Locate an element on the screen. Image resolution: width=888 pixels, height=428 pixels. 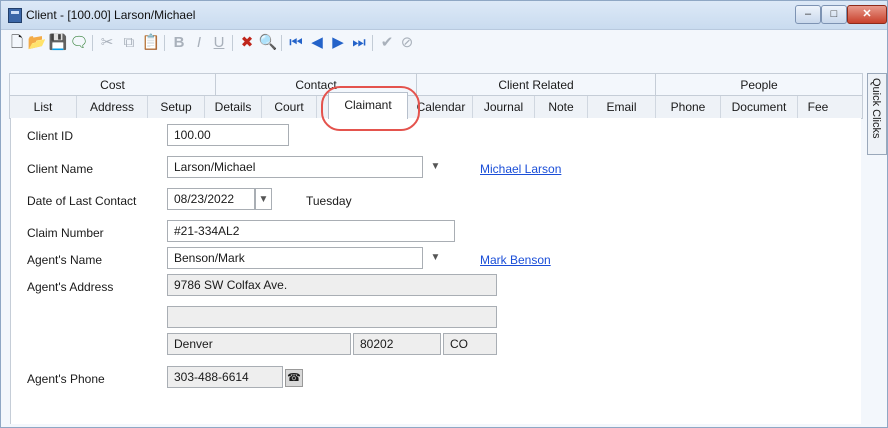
agent-state-field: CO is located at coordinates (470, 344).